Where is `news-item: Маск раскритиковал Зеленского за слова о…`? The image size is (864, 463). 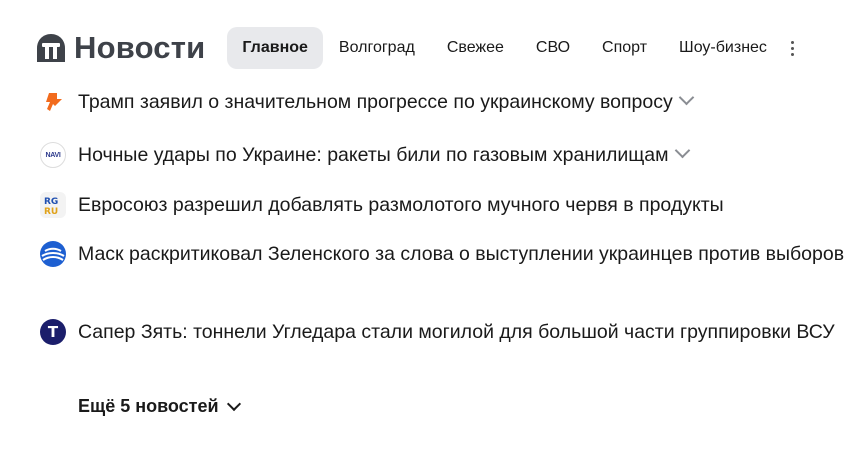
news-item: Маск раскритиковал Зеленского за слова о… is located at coordinates (445, 254).